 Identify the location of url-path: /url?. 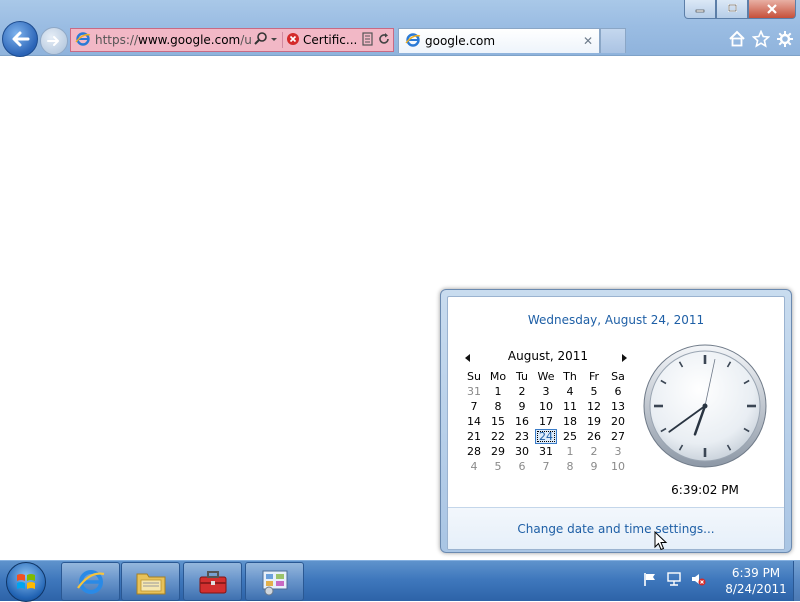
(246, 40).